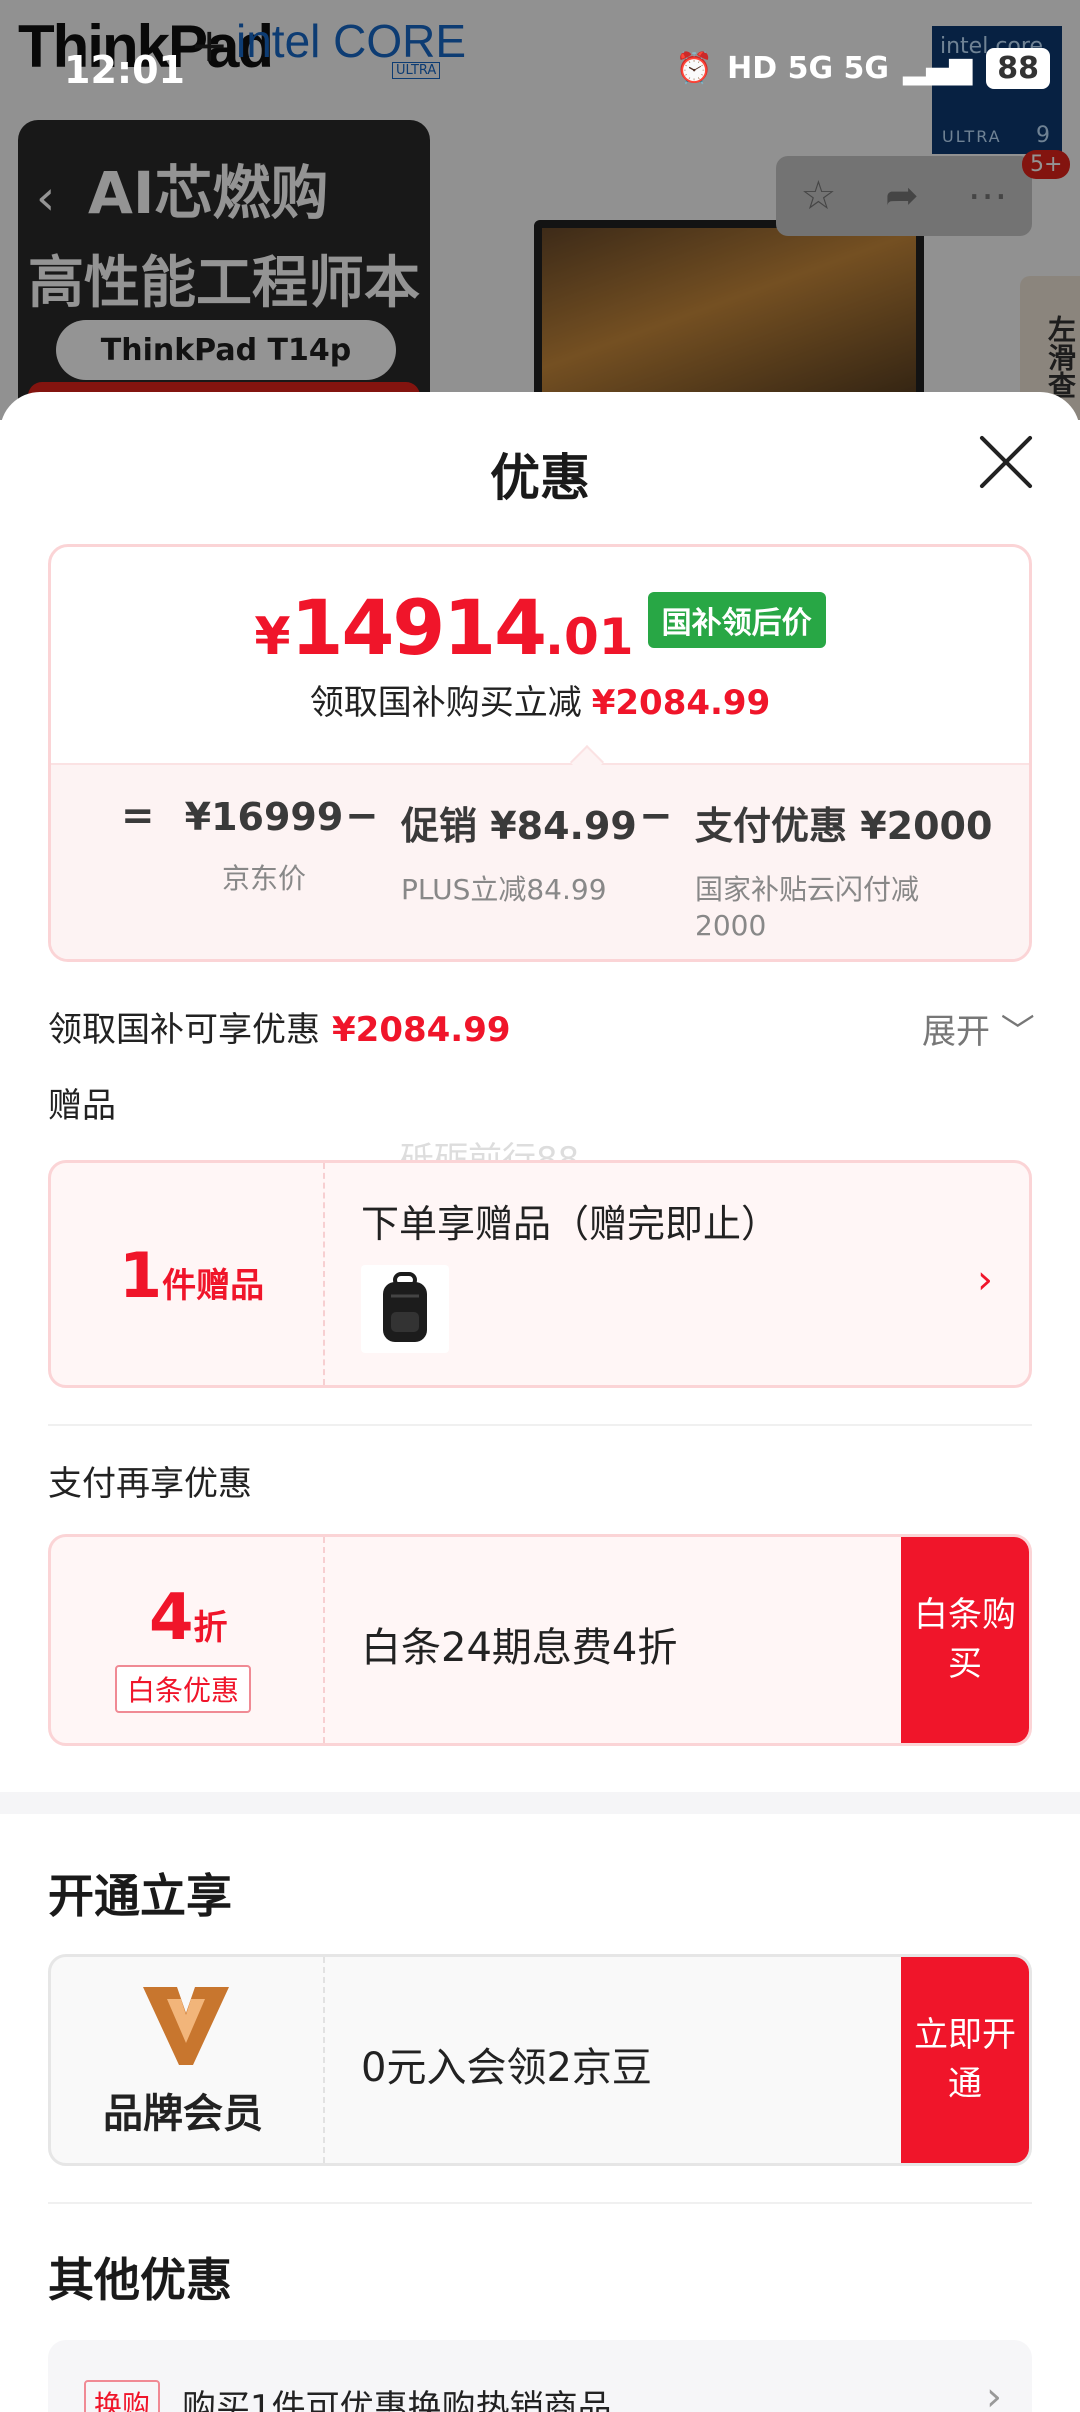  What do you see at coordinates (183, 2114) in the screenshot?
I see `brand-membership-label: 品牌会员` at bounding box center [183, 2114].